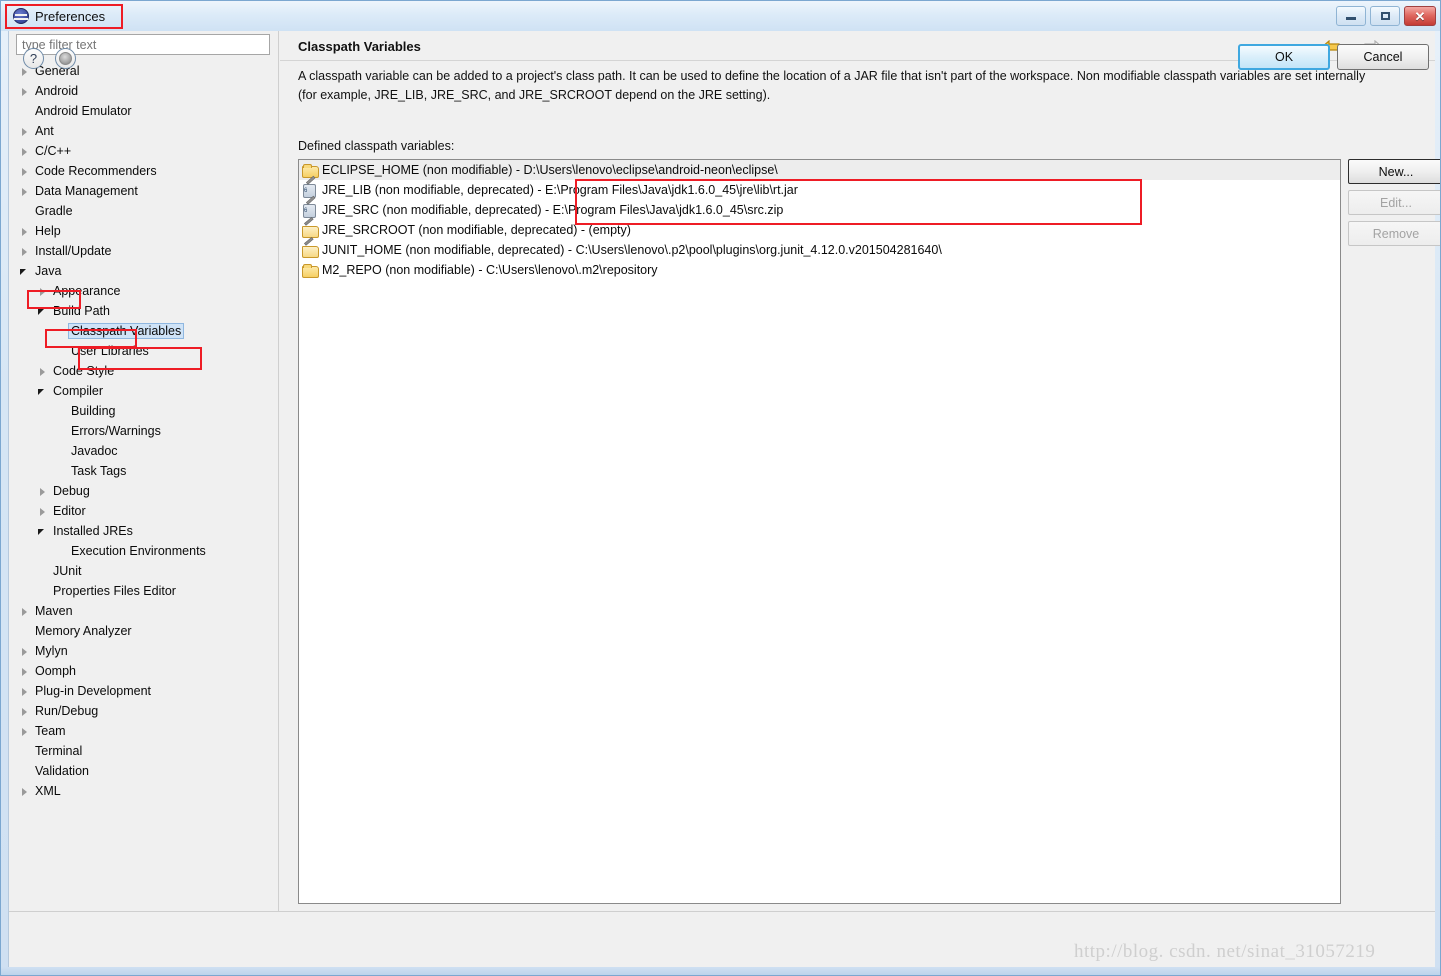 The image size is (1441, 976). Describe the element at coordinates (48, 791) in the screenshot. I see `sidebar-item-label: XML` at that location.